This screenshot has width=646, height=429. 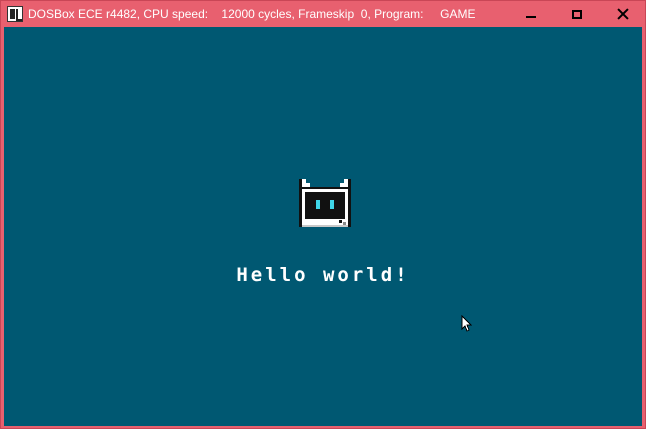 What do you see at coordinates (531, 14) in the screenshot?
I see `minimize-button` at bounding box center [531, 14].